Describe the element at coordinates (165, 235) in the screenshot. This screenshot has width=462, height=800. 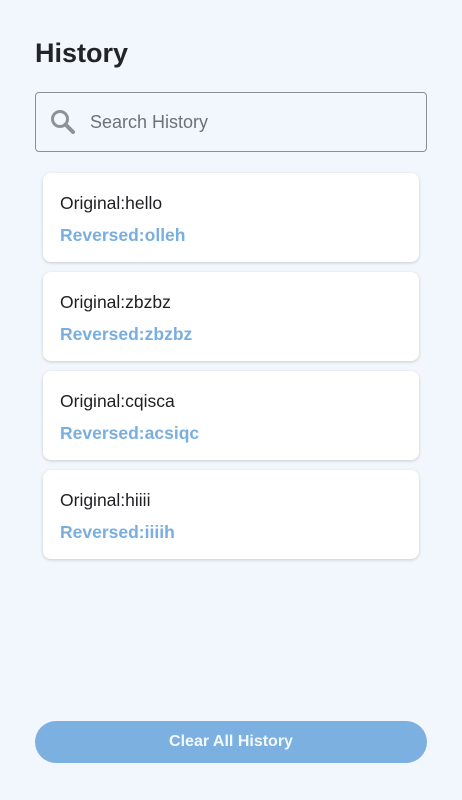
I see `reversed-value: olleh` at that location.